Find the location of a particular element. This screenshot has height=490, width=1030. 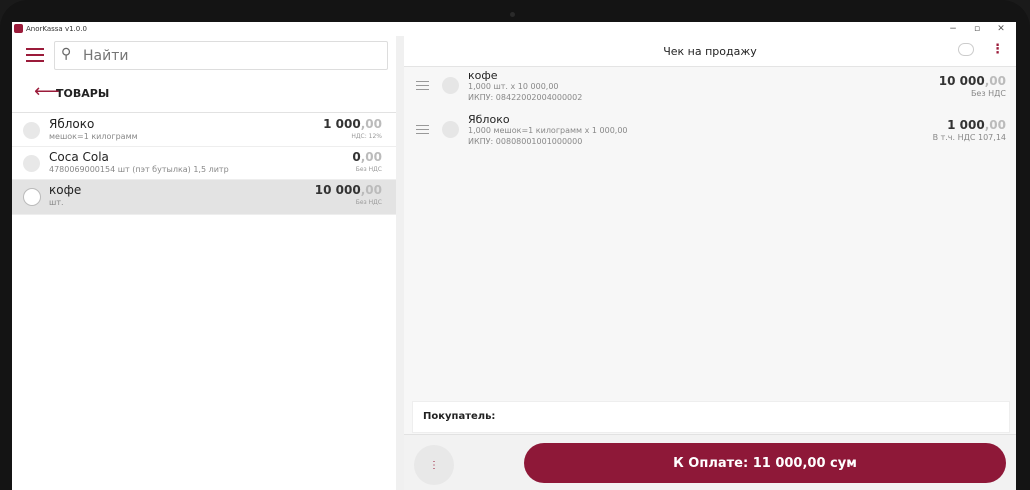

item-code: ИКПУ: 00808001001000000 is located at coordinates (525, 141).